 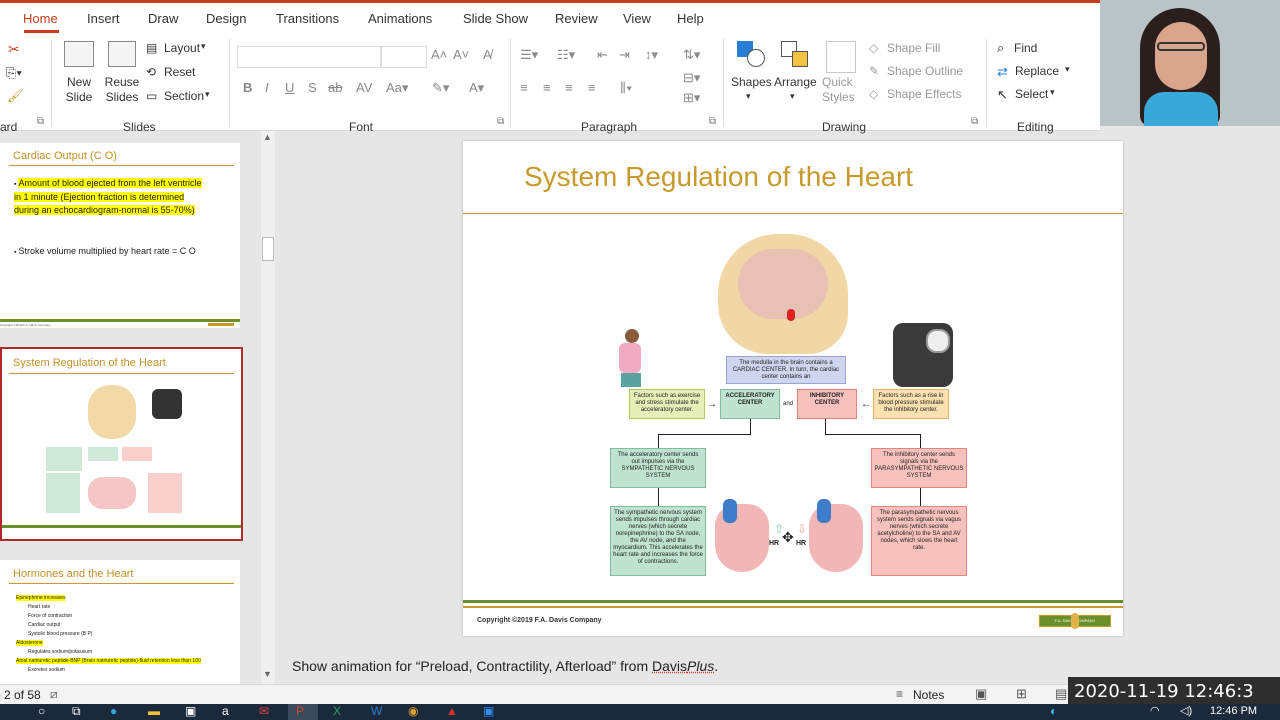 I want to click on tab-review: Review, so click(x=576, y=18).